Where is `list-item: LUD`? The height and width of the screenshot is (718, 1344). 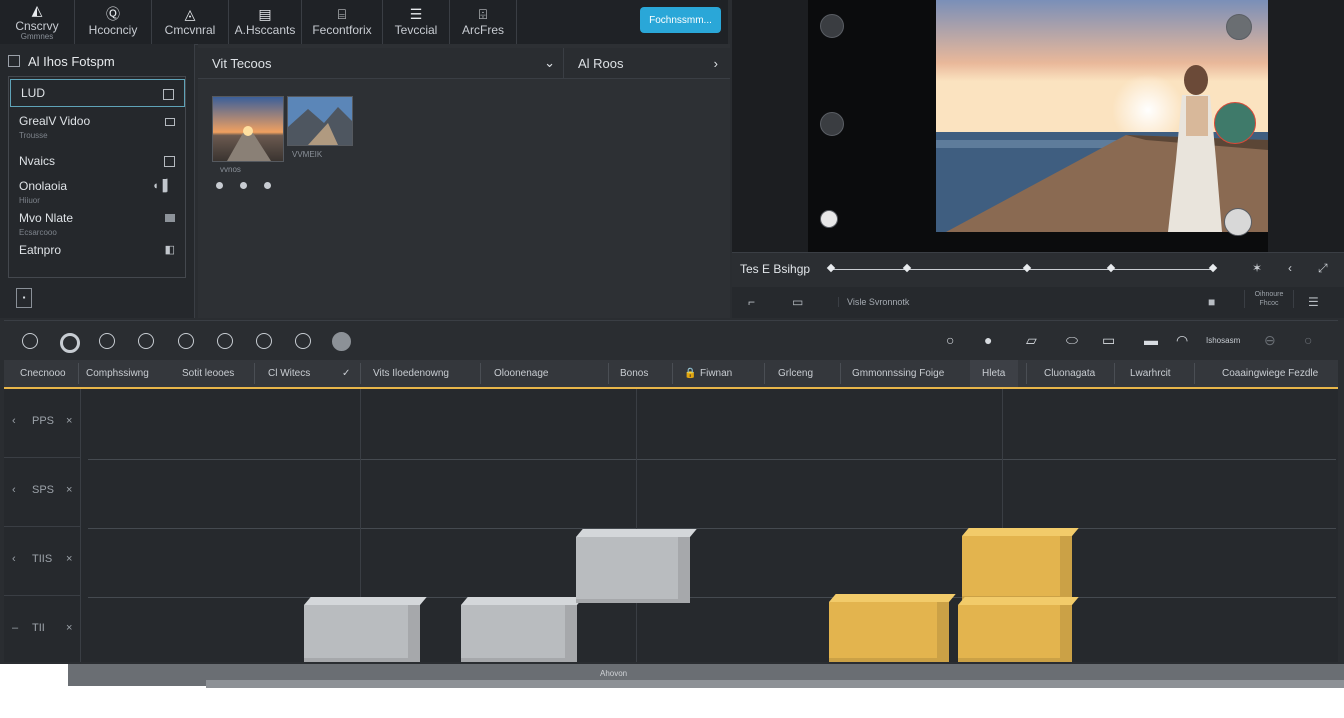 list-item: LUD is located at coordinates (97, 93).